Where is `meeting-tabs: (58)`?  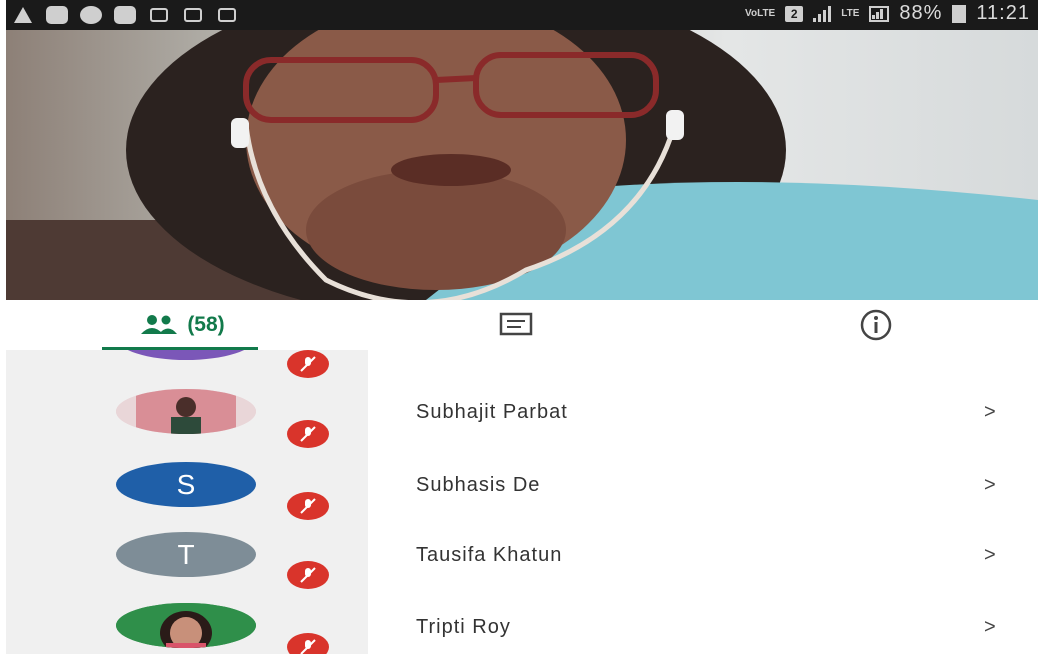 meeting-tabs: (58) is located at coordinates (522, 325).